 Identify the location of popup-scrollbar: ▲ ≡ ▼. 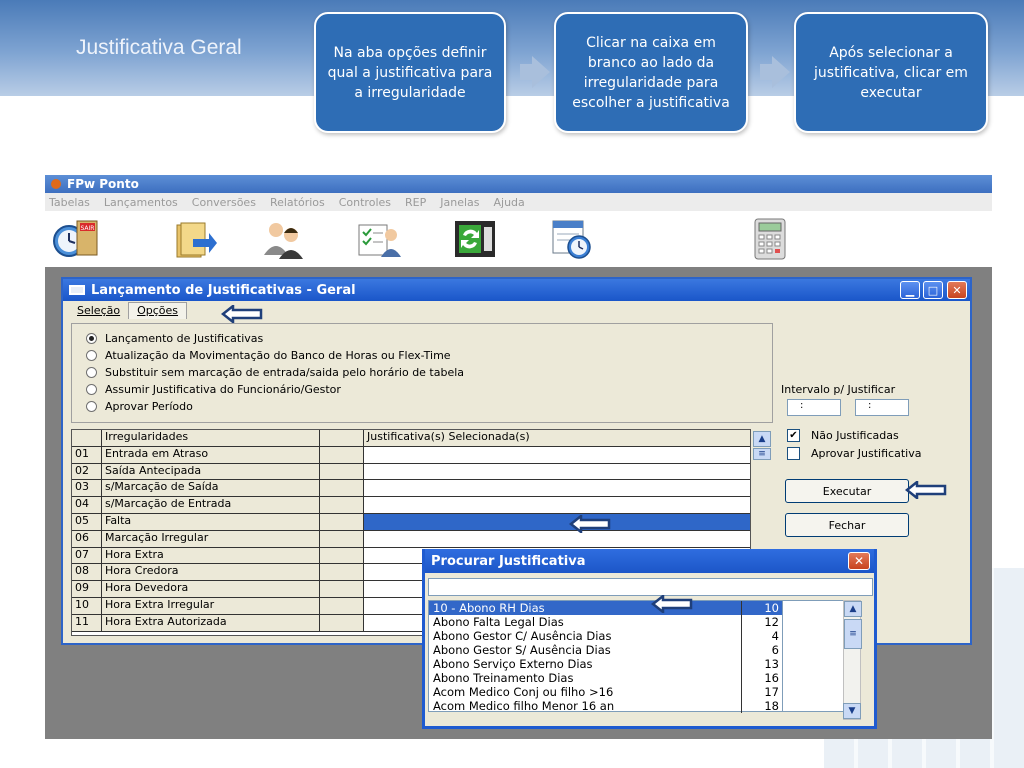
(852, 660).